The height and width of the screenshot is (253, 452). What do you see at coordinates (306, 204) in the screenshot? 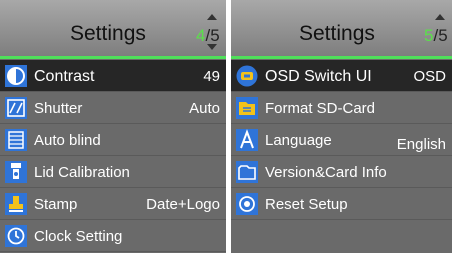
I see `menu-item-label: Reset Setup` at bounding box center [306, 204].